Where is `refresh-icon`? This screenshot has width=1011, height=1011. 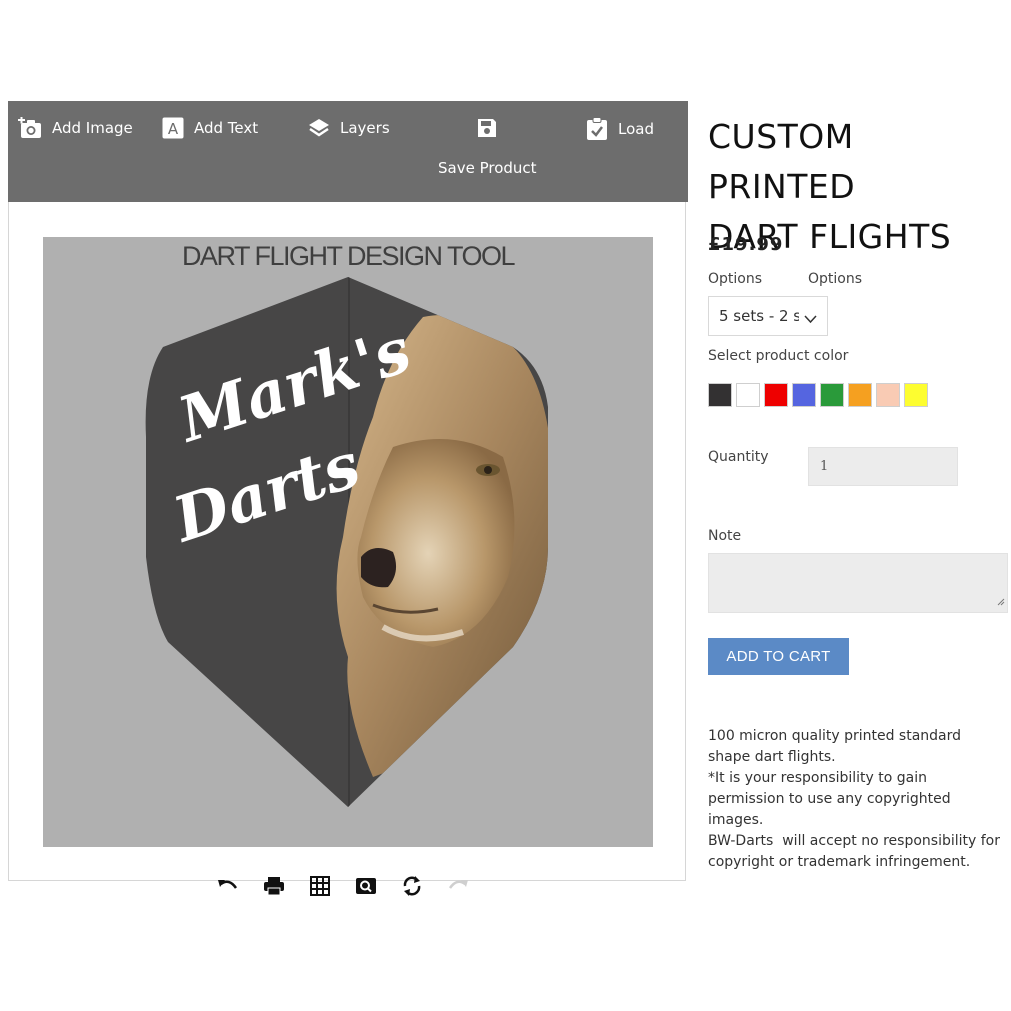
refresh-icon is located at coordinates (412, 888).